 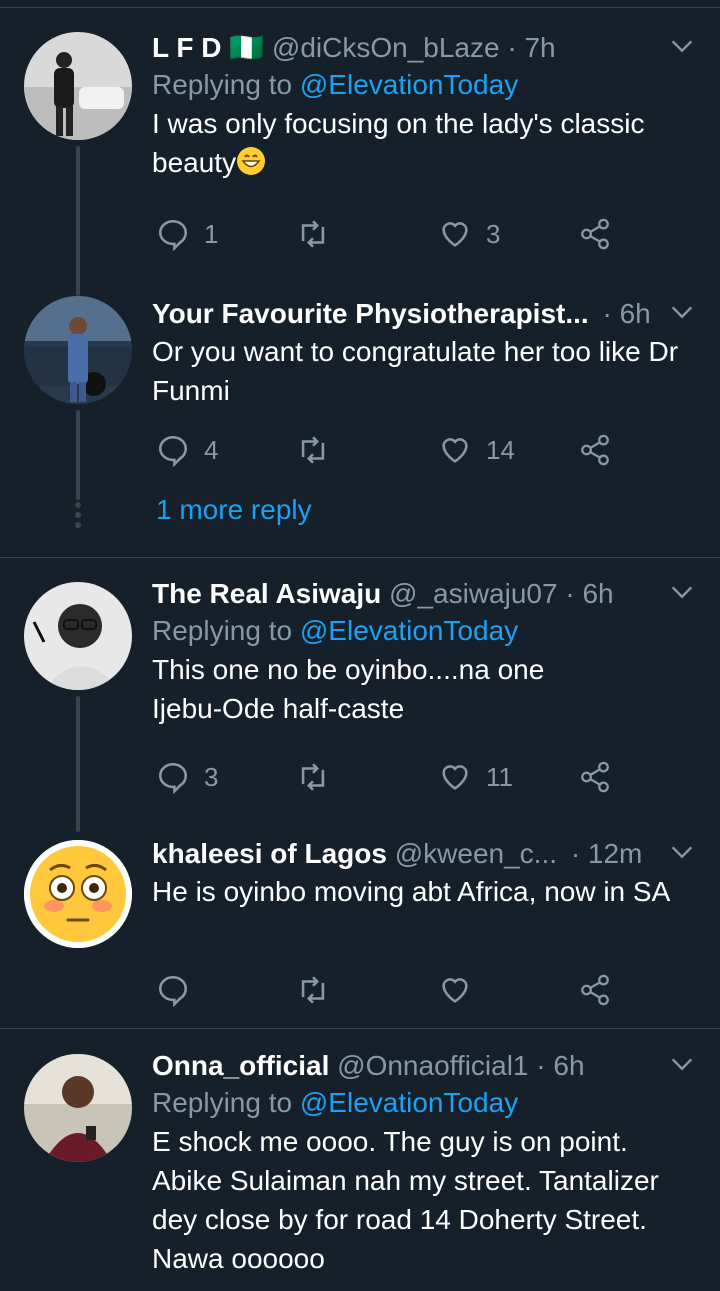 What do you see at coordinates (475, 777) in the screenshot?
I see `like-button: 11` at bounding box center [475, 777].